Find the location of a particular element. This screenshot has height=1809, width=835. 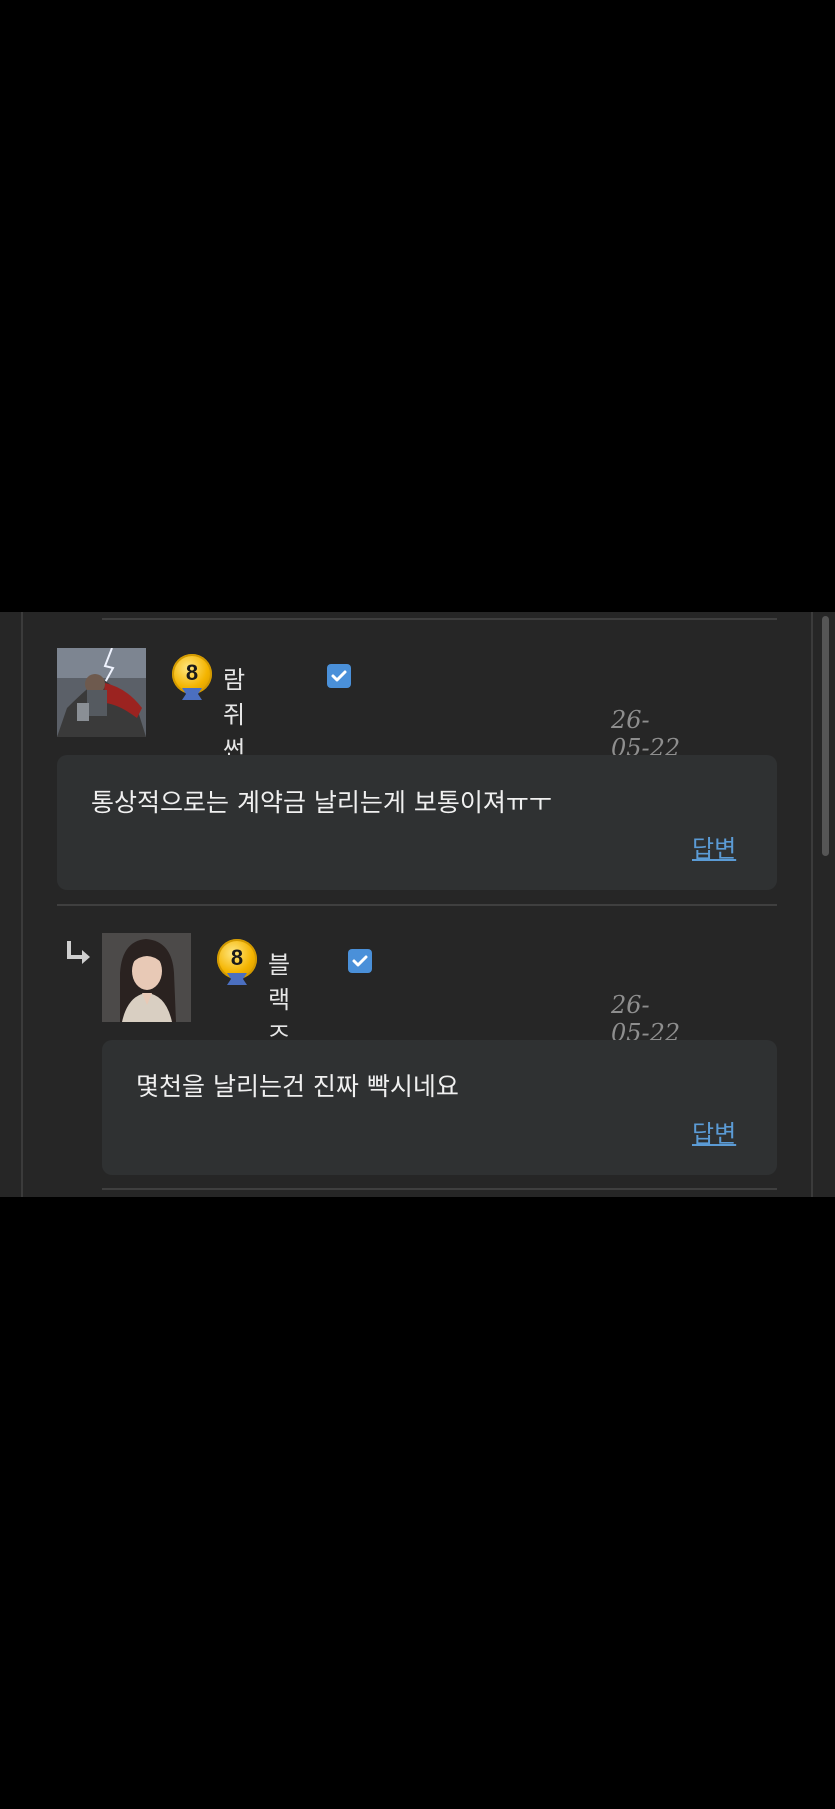

left-border is located at coordinates (22, 904).